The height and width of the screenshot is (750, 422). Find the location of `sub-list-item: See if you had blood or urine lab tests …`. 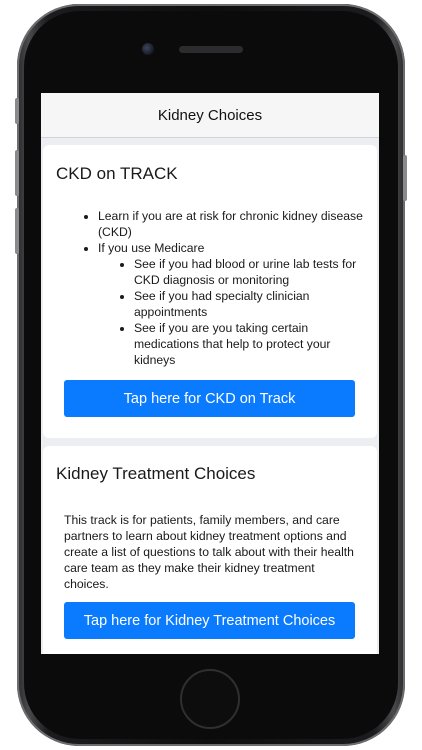

sub-list-item: See if you had blood or urine lab tests … is located at coordinates (250, 272).